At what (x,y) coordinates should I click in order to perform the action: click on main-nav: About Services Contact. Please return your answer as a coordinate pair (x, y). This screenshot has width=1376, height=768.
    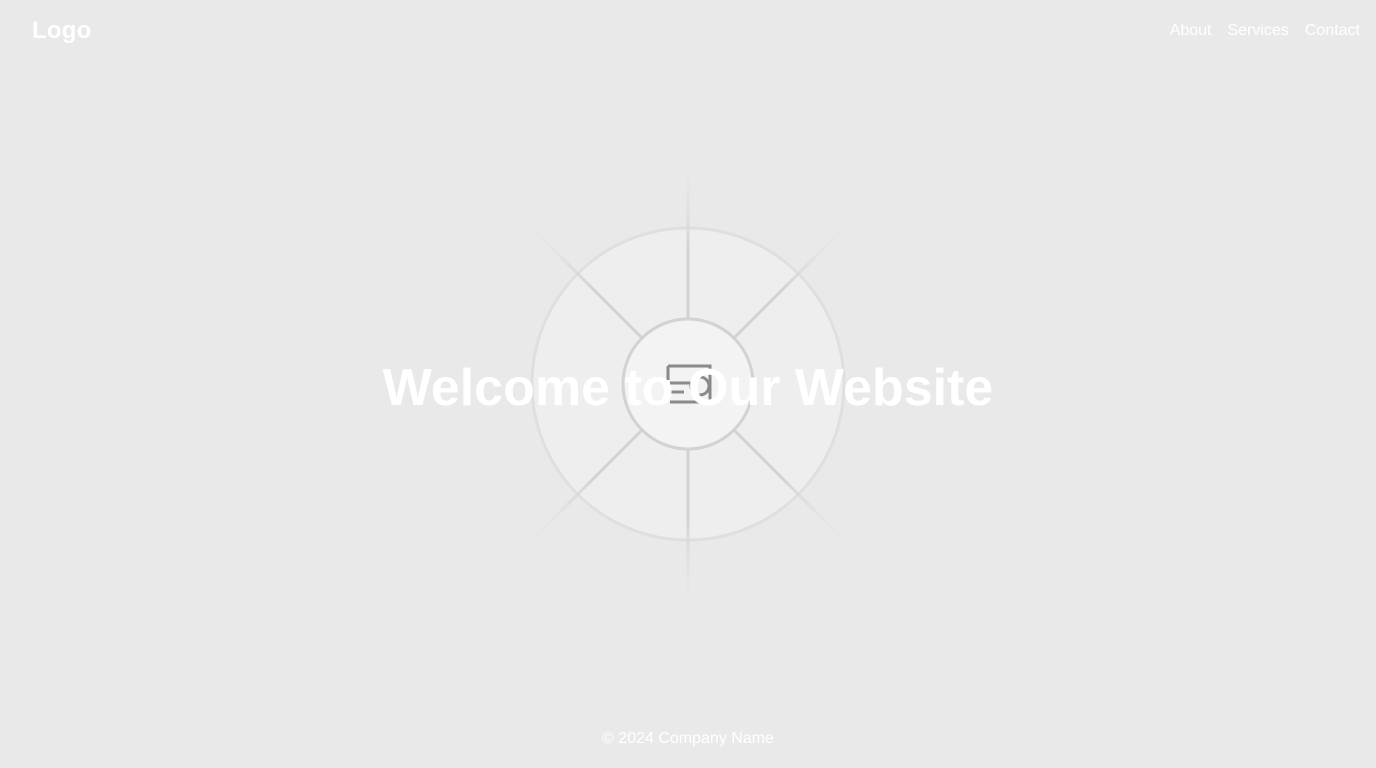
    Looking at the image, I should click on (1265, 31).